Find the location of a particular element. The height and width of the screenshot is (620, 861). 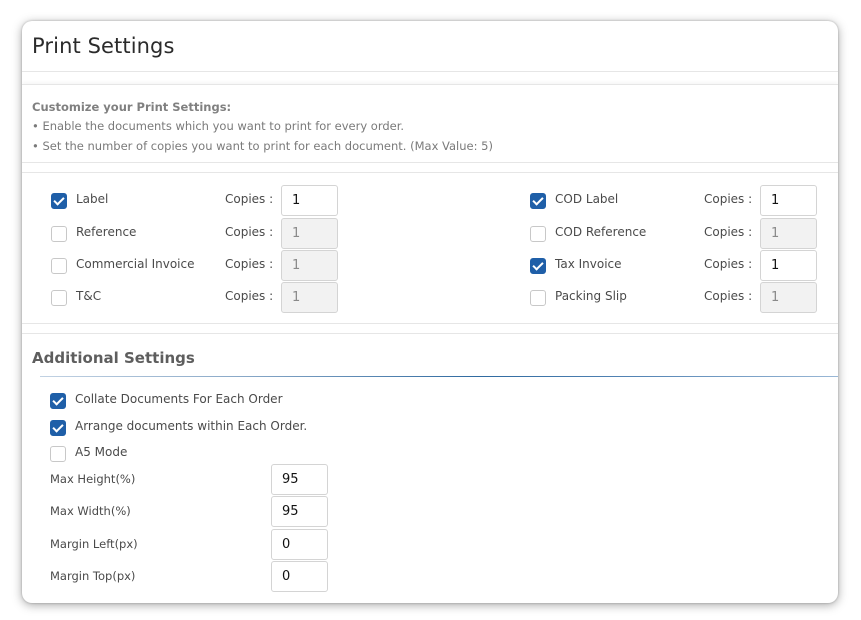

reference-checkbox is located at coordinates (59, 234).